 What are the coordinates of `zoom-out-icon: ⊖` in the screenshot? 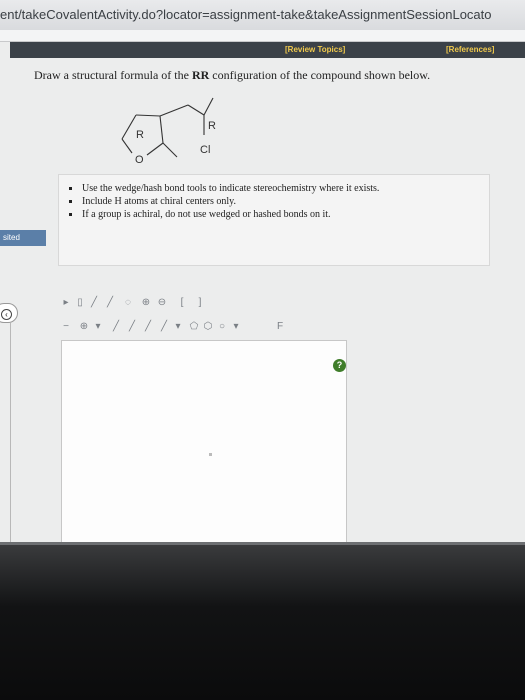 It's located at (162, 303).